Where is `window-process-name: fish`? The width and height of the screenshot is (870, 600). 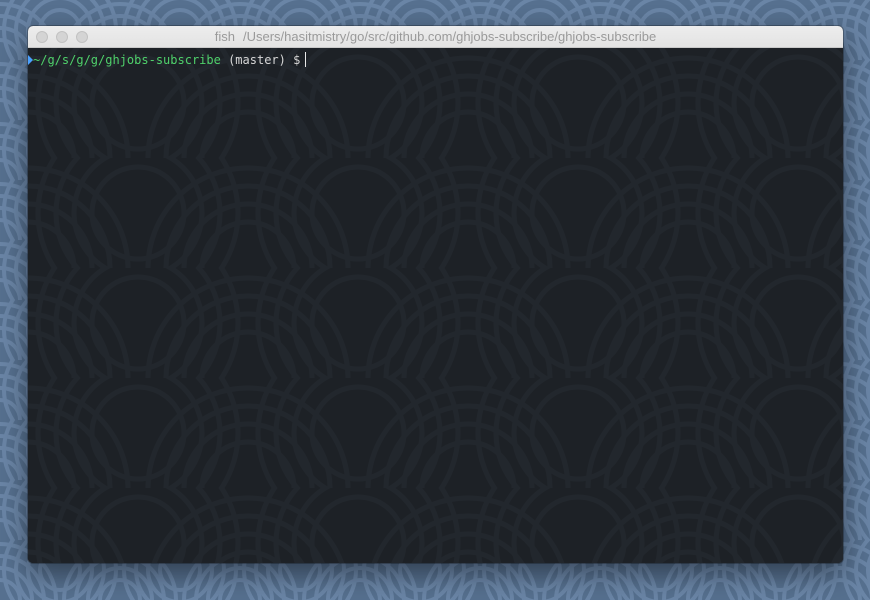
window-process-name: fish is located at coordinates (224, 36).